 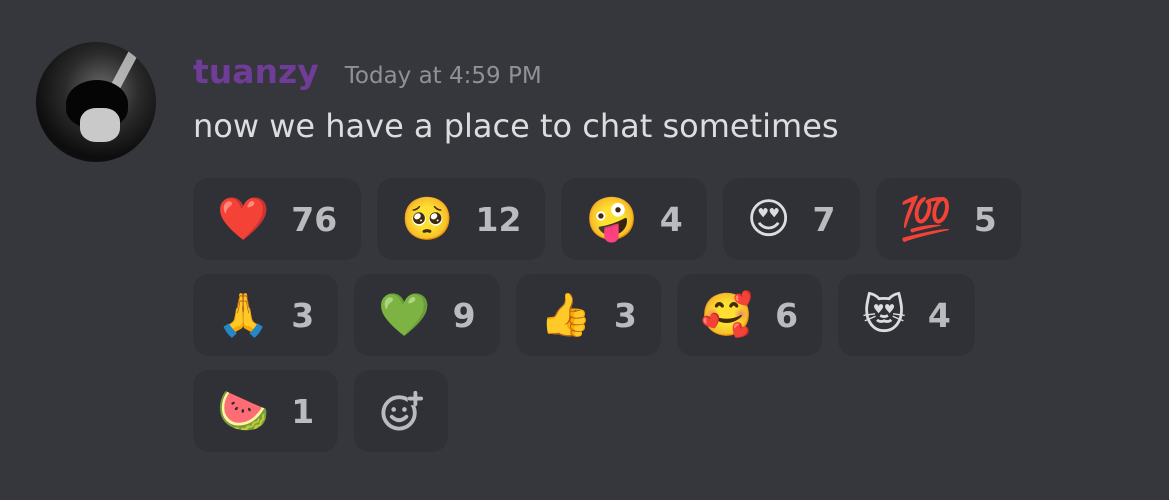 What do you see at coordinates (768, 218) in the screenshot?
I see `heart-eyes-icon: 😍` at bounding box center [768, 218].